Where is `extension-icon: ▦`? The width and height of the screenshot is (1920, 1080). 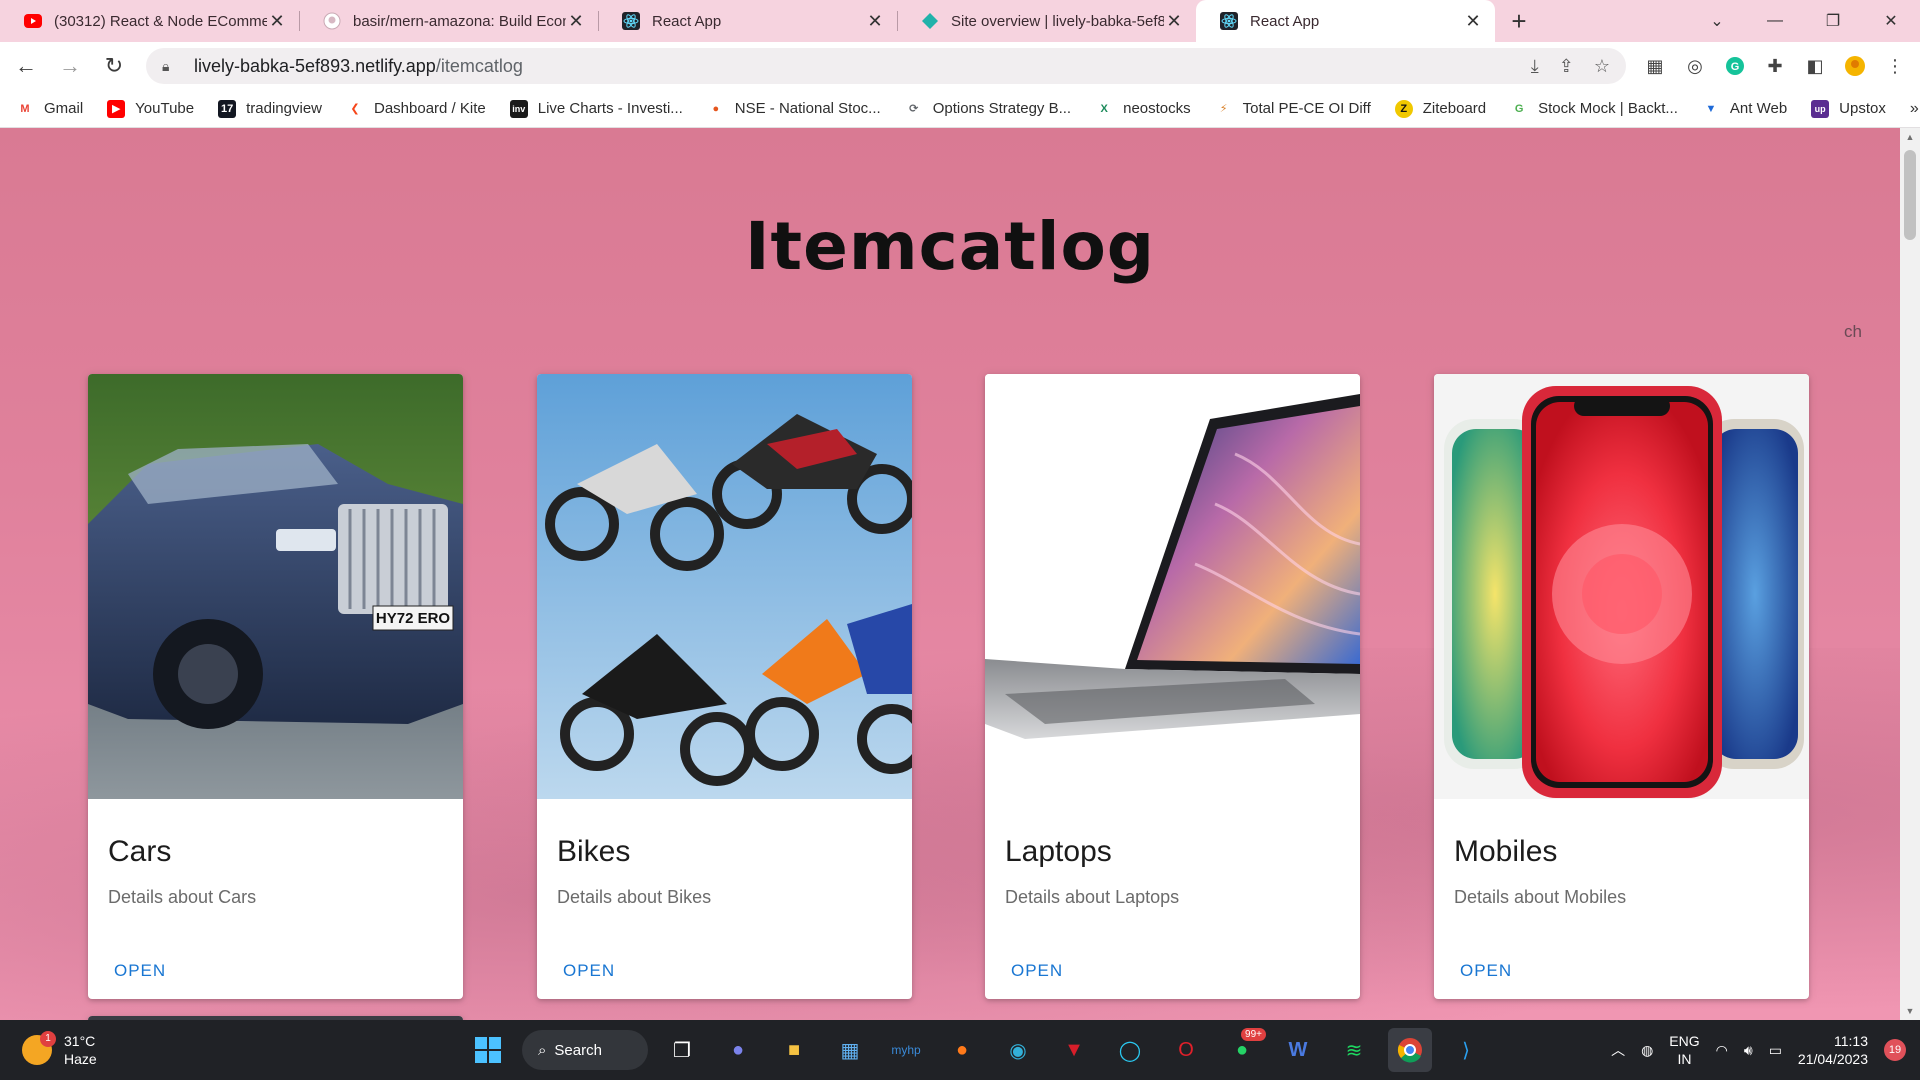
extension-icon: ▦ is located at coordinates (1655, 66).